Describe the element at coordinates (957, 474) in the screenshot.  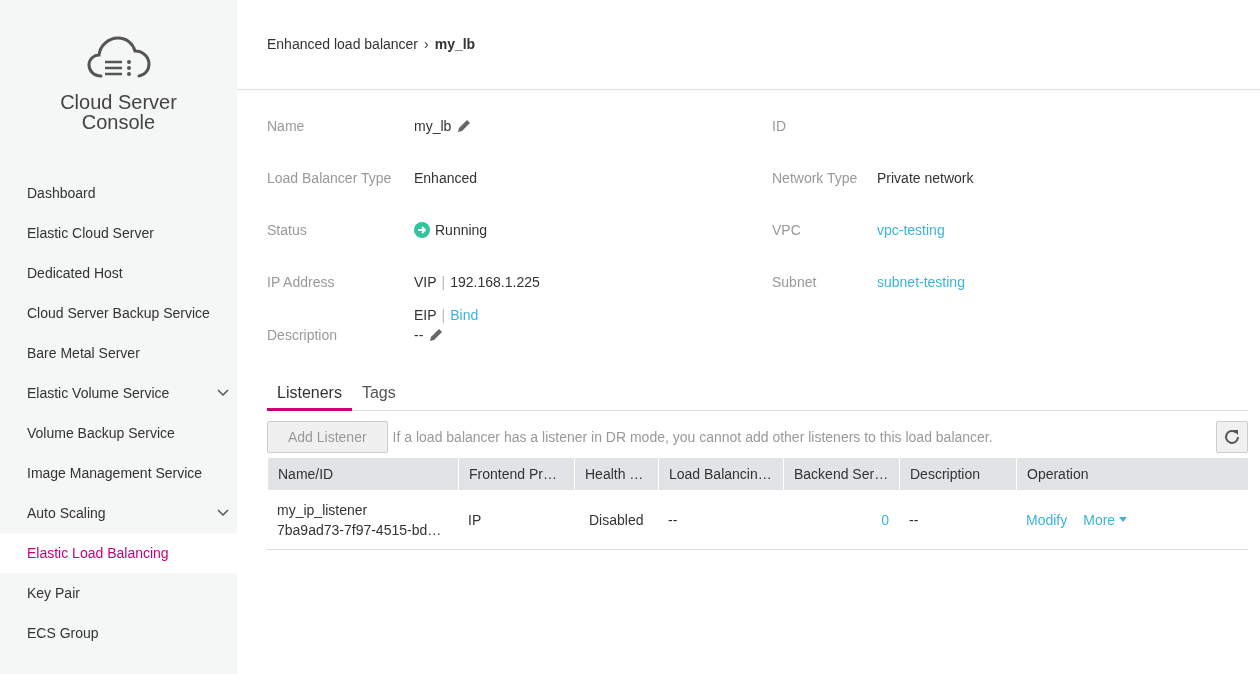
I see `column-header: Description` at that location.